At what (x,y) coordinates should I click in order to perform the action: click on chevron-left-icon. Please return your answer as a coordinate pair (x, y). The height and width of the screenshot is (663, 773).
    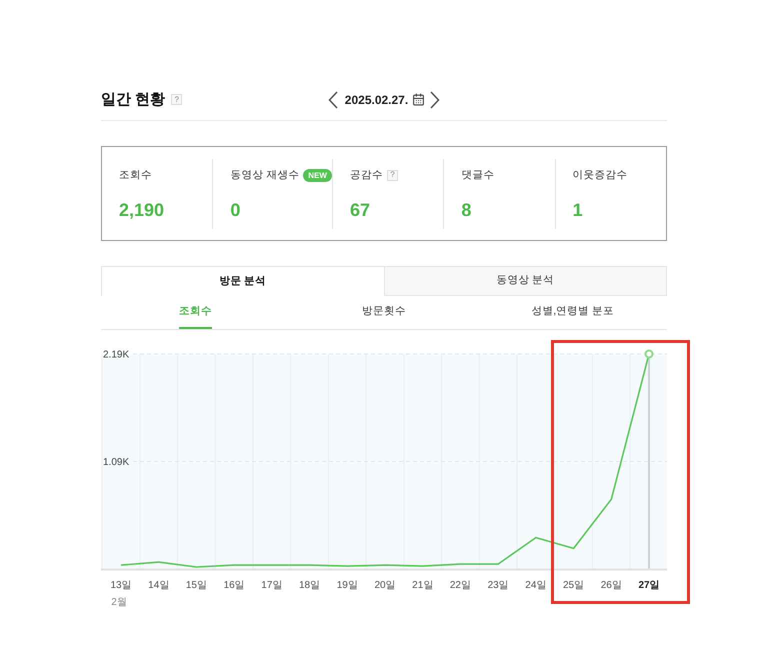
    Looking at the image, I should click on (333, 99).